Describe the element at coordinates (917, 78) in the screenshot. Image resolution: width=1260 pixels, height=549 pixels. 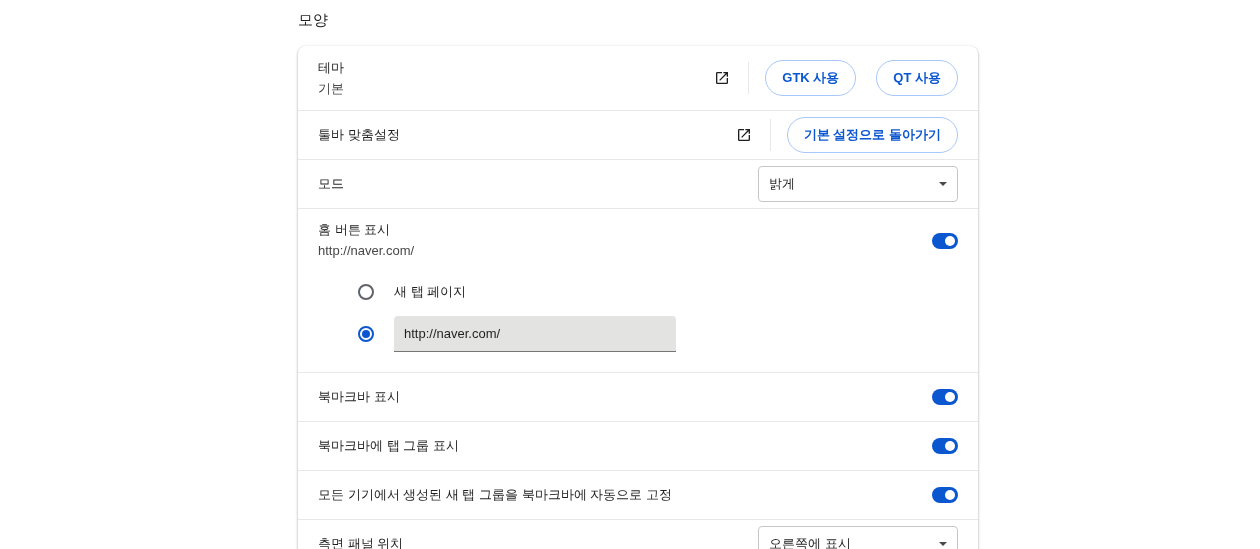
I see `action-button: QT 사용` at that location.